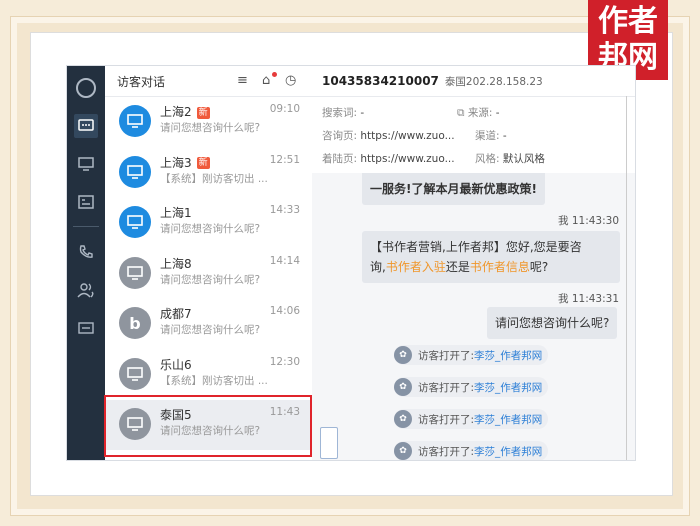 The width and height of the screenshot is (700, 526). What do you see at coordinates (176, 364) in the screenshot?
I see `conversation-name: 乐山6` at bounding box center [176, 364].